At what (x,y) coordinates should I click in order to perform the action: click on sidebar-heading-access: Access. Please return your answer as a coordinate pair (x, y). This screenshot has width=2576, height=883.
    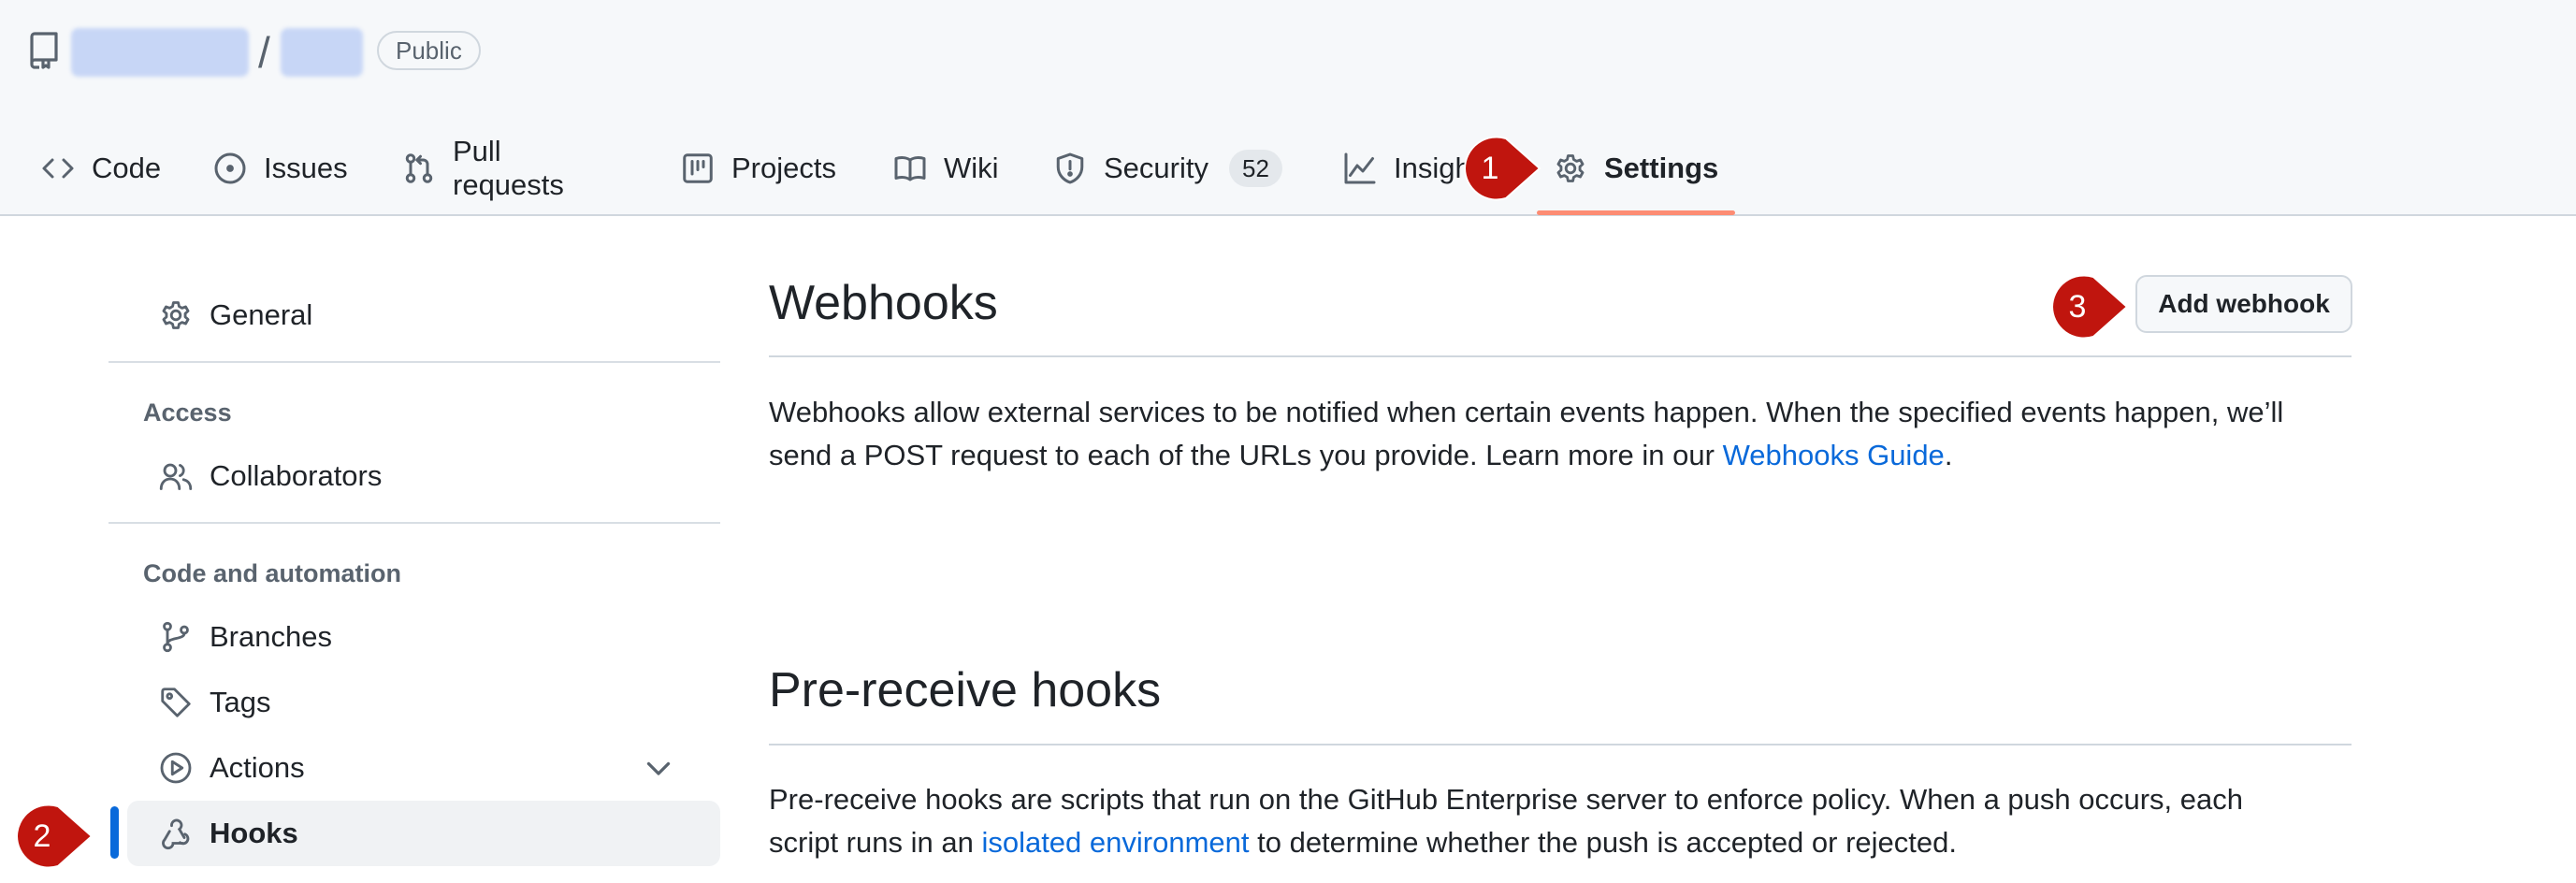
    Looking at the image, I should click on (187, 412).